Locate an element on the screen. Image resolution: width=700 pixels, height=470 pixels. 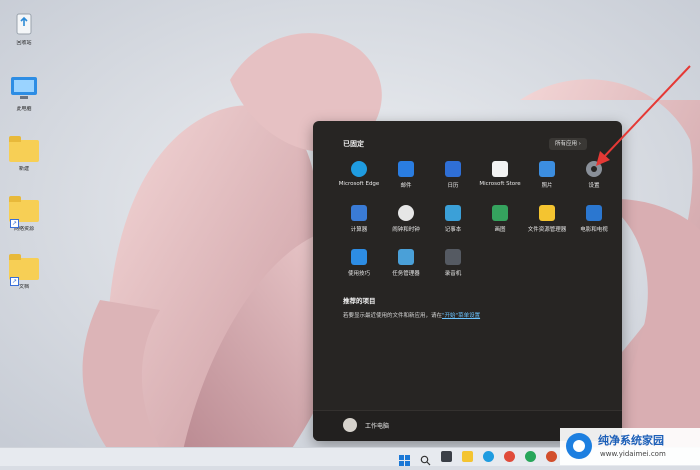
pinned-app-edge: Microsoft Edge is located at coordinates (359, 174).